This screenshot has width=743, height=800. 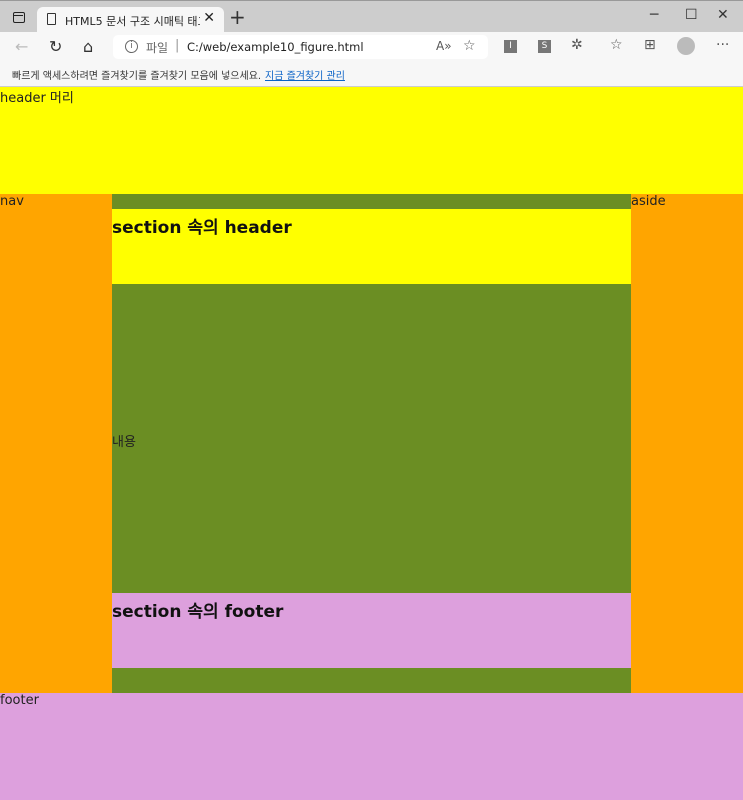 I want to click on url-text: C:/web/example10_figure.html, so click(x=275, y=47).